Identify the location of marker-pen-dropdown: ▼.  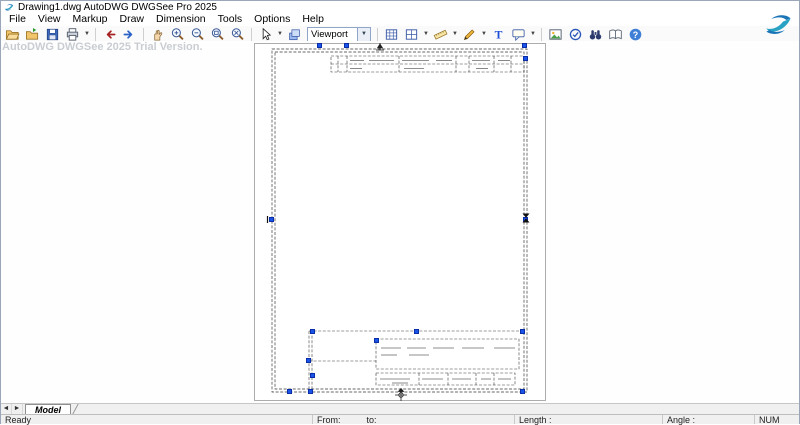
(484, 34).